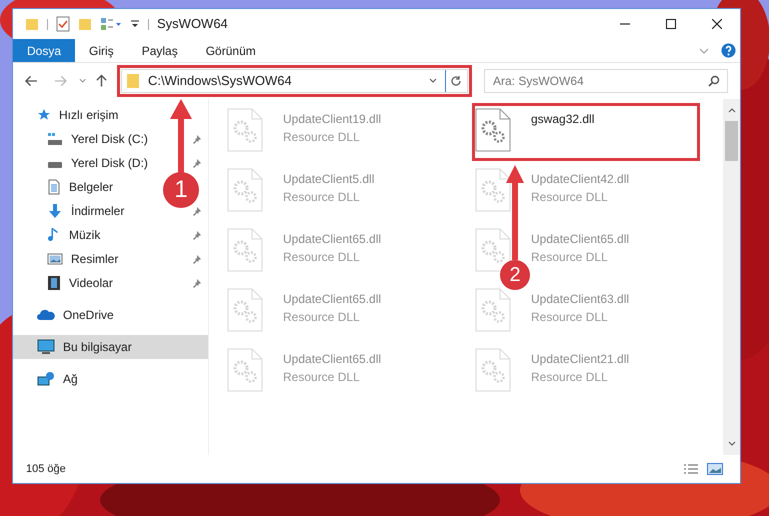 This screenshot has height=516, width=769. What do you see at coordinates (625, 24) in the screenshot?
I see `minimize-icon` at bounding box center [625, 24].